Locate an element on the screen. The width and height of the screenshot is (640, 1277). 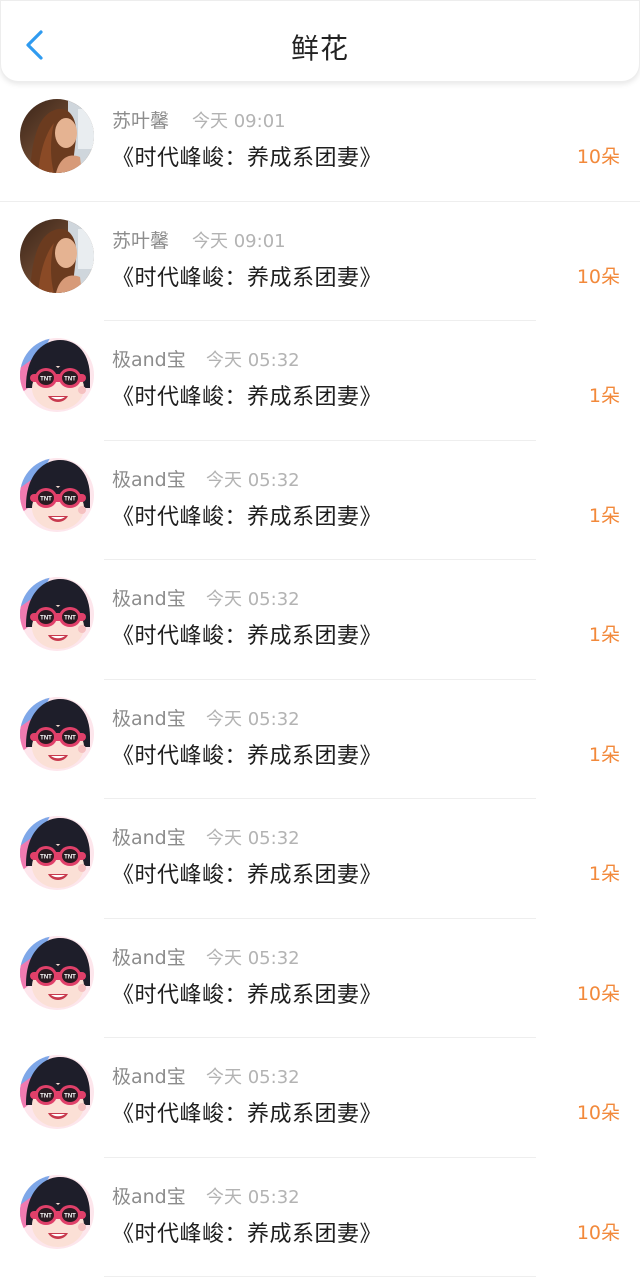
nav-header: 鲜花 is located at coordinates (320, 41).